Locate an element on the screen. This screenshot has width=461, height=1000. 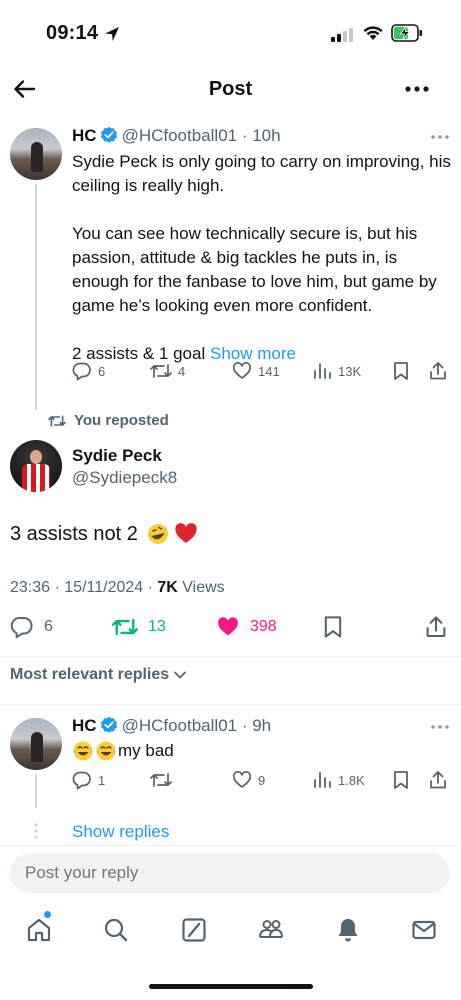
messages-icon is located at coordinates (424, 930).